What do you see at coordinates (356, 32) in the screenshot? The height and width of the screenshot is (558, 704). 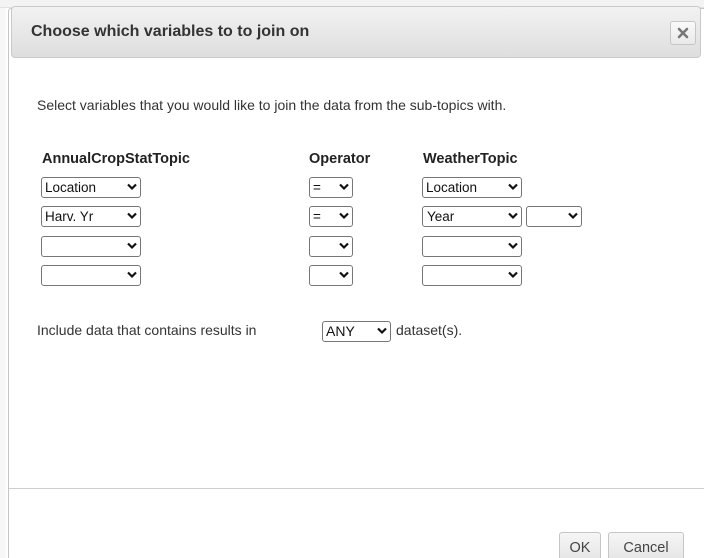 I see `dialog-titlebar: Choose which variables to to join on` at bounding box center [356, 32].